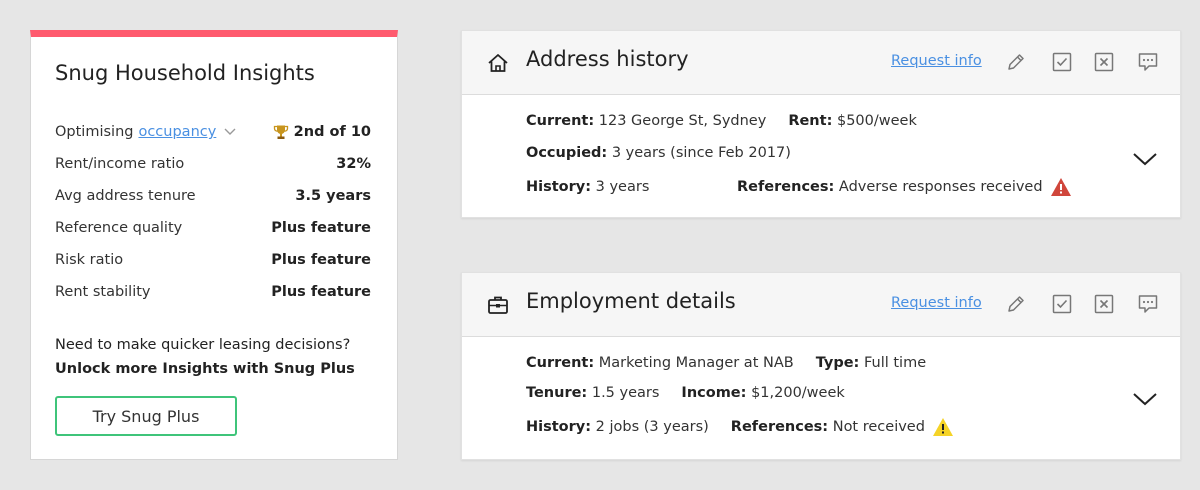  Describe the element at coordinates (498, 63) in the screenshot. I see `home-icon` at that location.